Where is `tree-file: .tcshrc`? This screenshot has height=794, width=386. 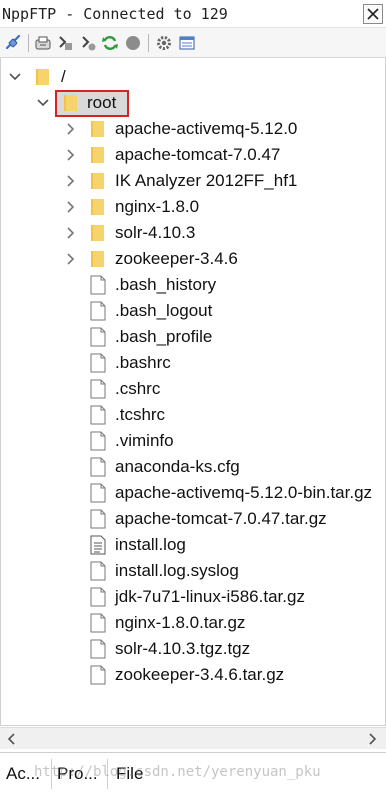 tree-file: .tcshrc is located at coordinates (193, 415).